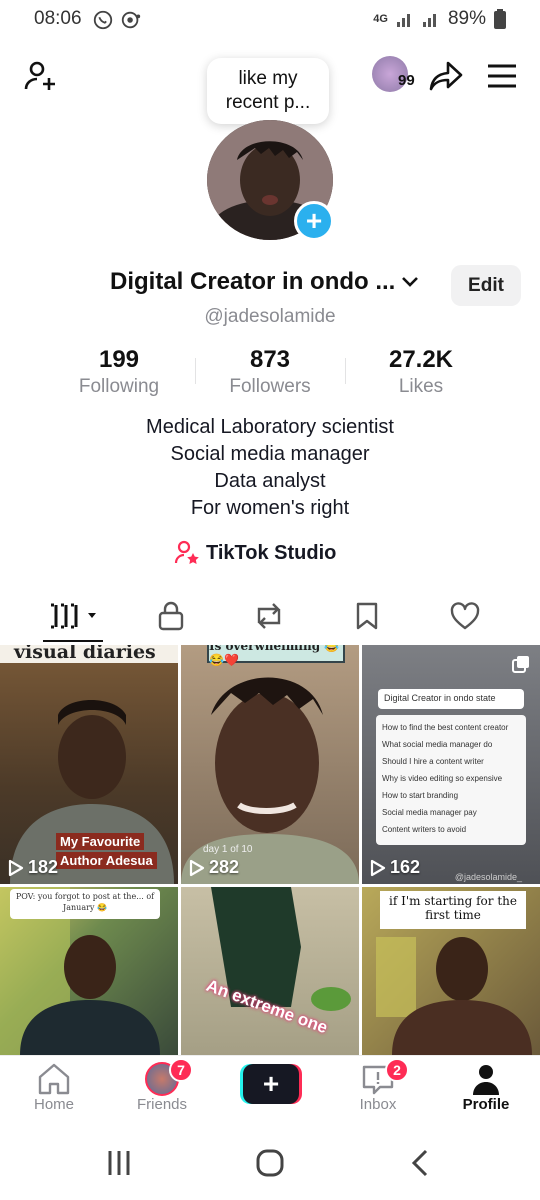 The width and height of the screenshot is (540, 1200). Describe the element at coordinates (437, 744) in the screenshot. I see `suggestion-item: What social media manager do` at that location.